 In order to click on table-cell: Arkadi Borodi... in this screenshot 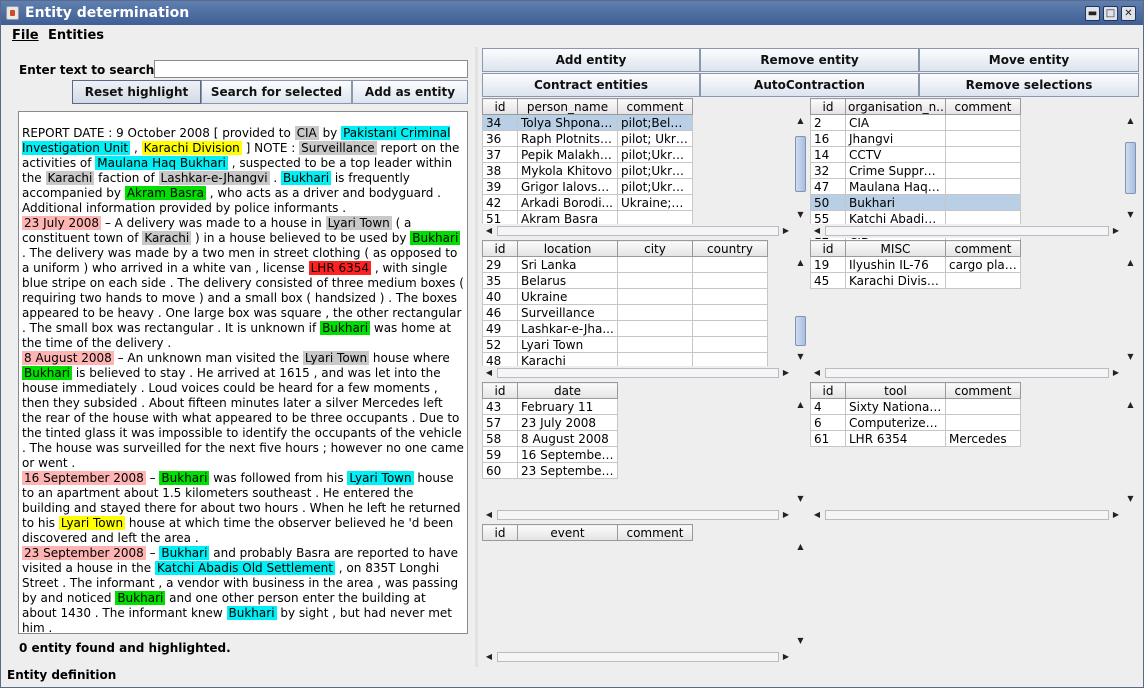, I will do `click(567, 202)`.